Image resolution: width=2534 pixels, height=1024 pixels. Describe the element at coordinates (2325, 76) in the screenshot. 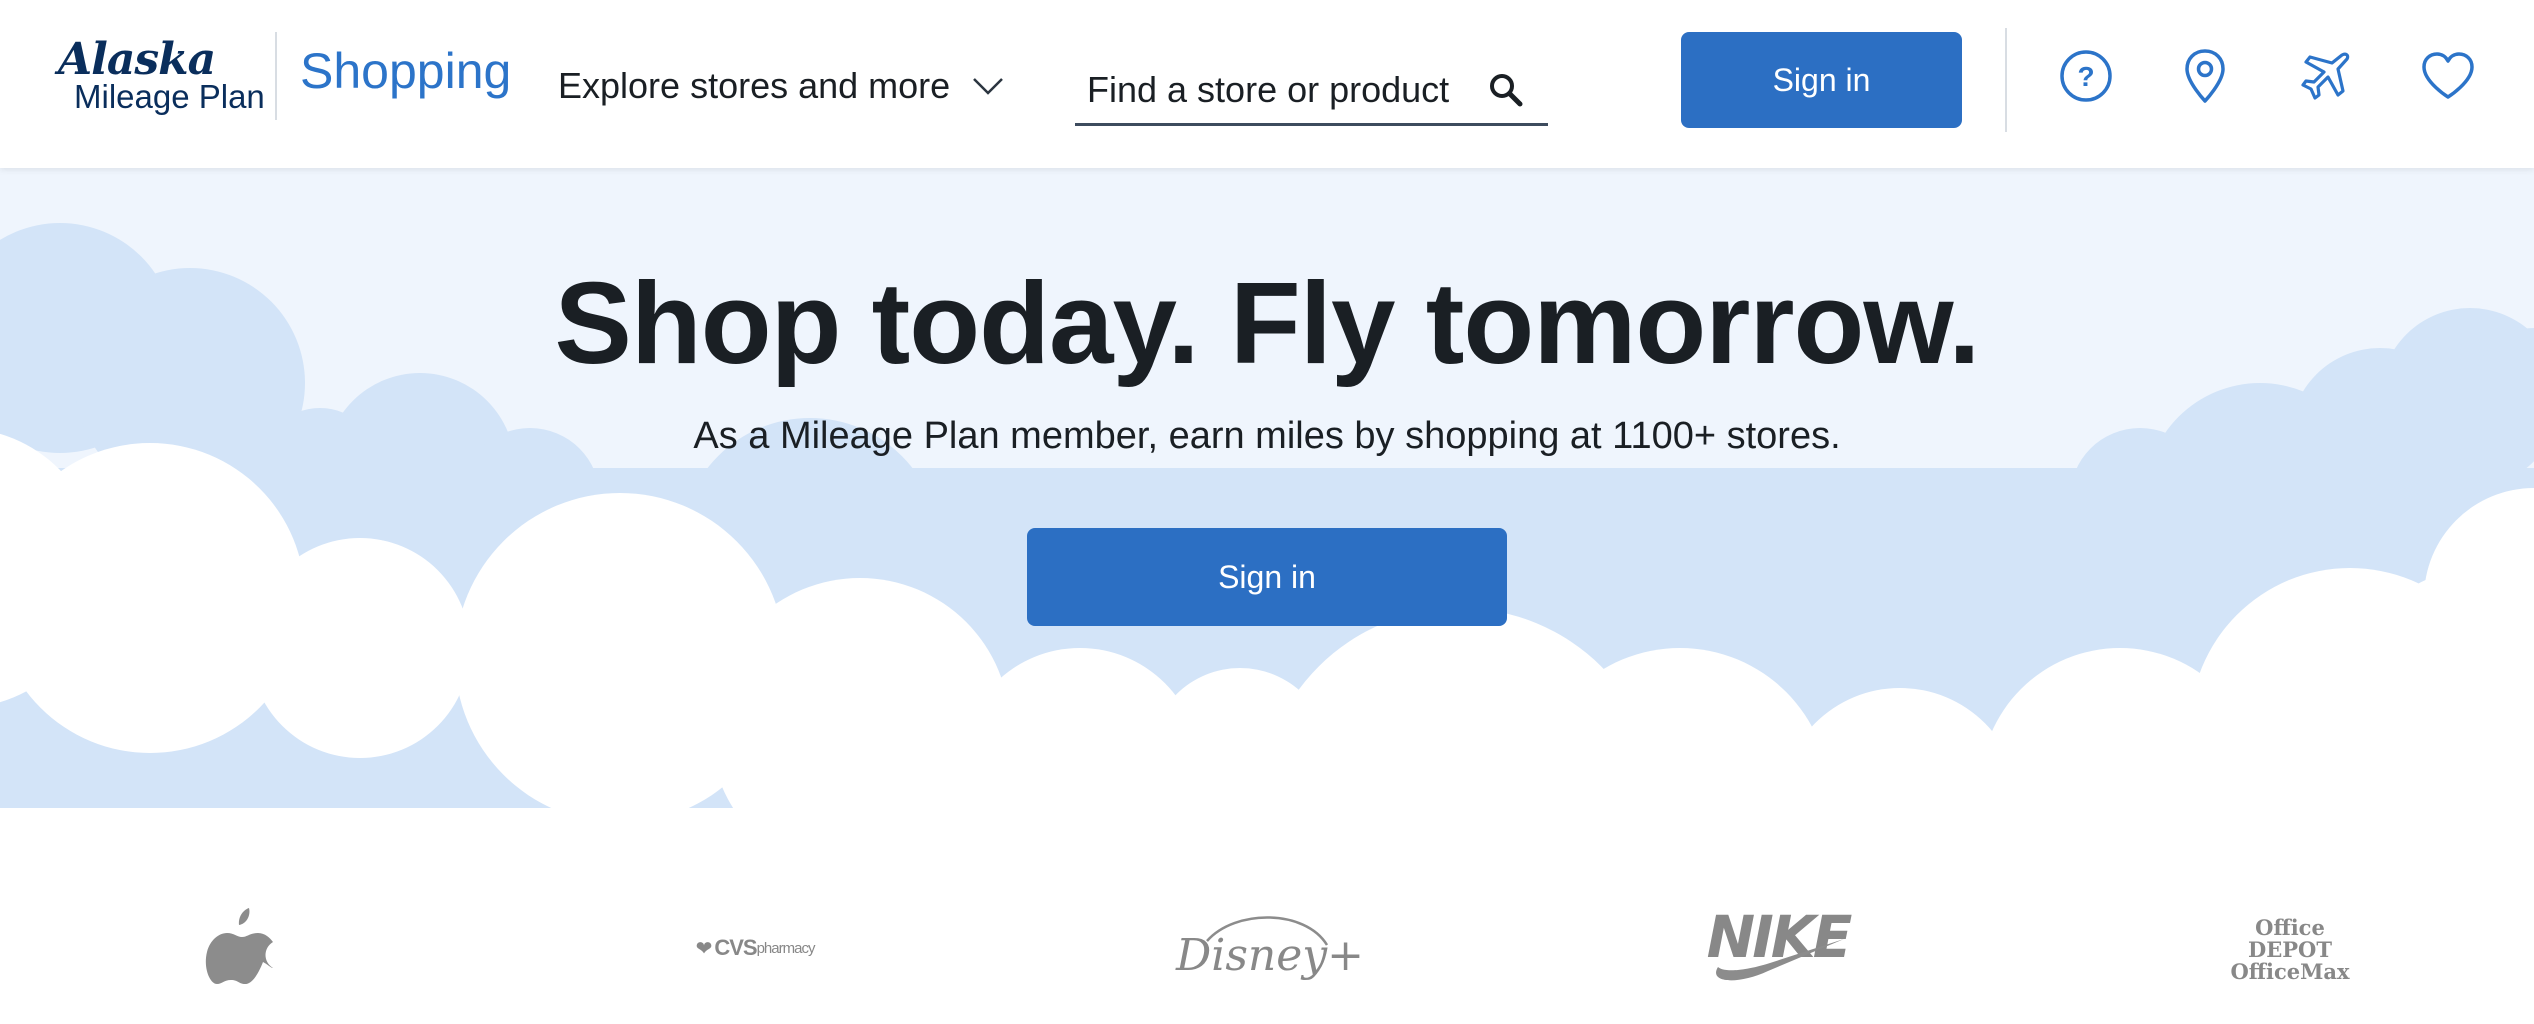

I see `airplane-icon` at that location.